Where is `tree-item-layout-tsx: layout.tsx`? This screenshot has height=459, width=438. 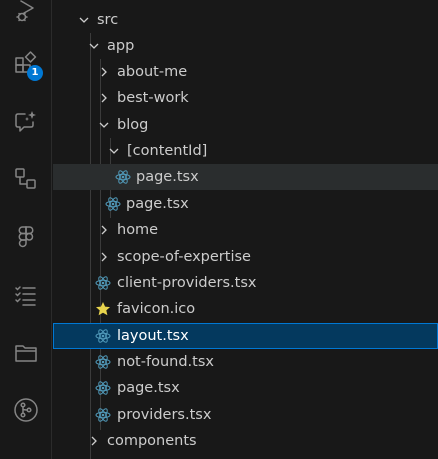
tree-item-layout-tsx: layout.tsx is located at coordinates (245, 336).